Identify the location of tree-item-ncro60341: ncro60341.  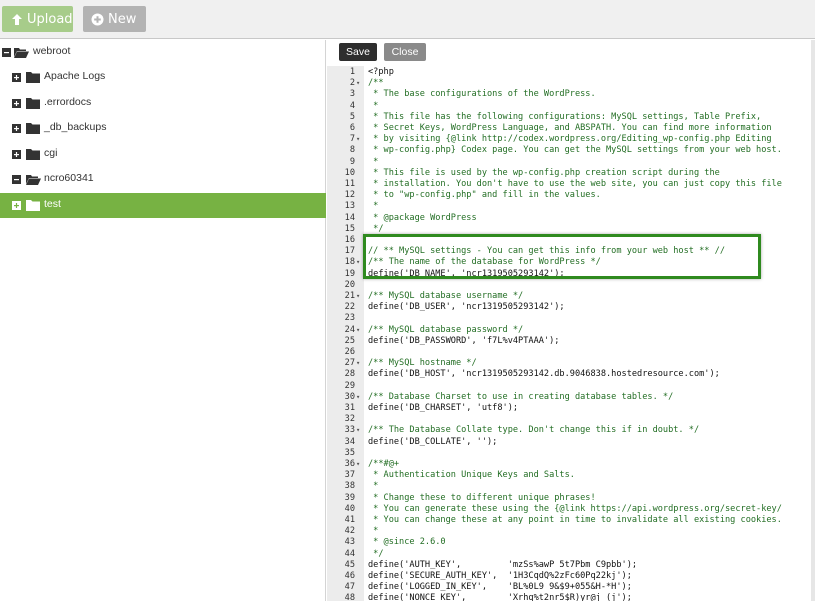
(163, 179).